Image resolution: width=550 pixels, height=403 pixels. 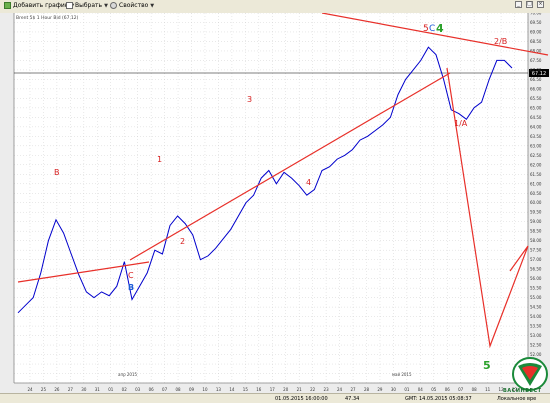 I want to click on add-chart-button: Добавить график ▼, so click(x=39, y=5).